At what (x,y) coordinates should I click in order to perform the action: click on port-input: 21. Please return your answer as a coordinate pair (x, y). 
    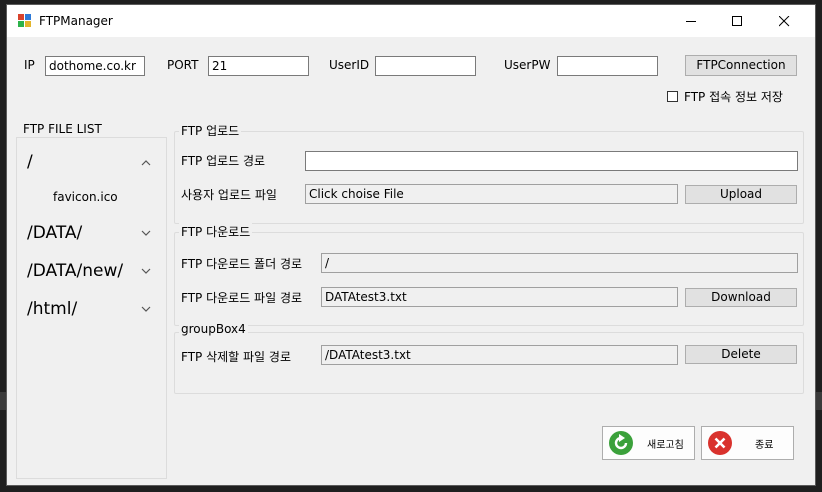
    Looking at the image, I should click on (258, 66).